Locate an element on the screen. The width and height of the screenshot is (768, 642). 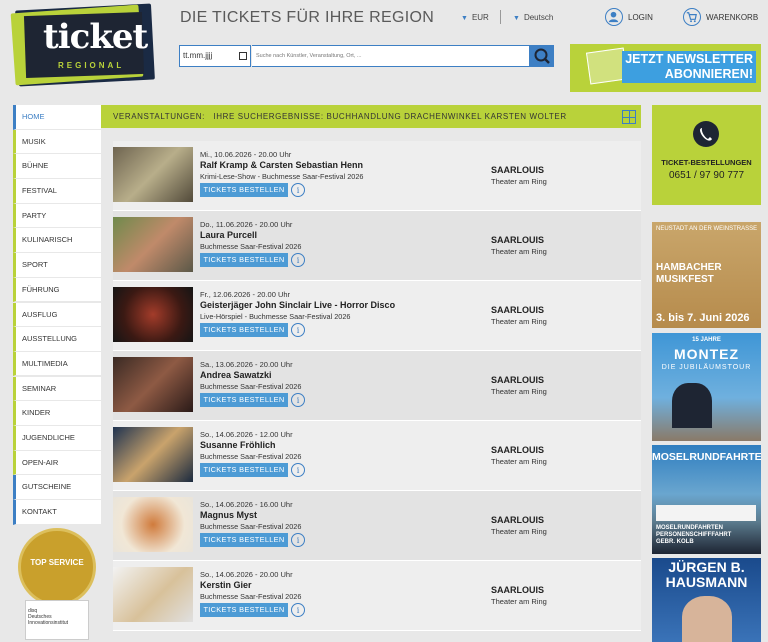
chevron-down-icon: ▼ is located at coordinates (464, 18).